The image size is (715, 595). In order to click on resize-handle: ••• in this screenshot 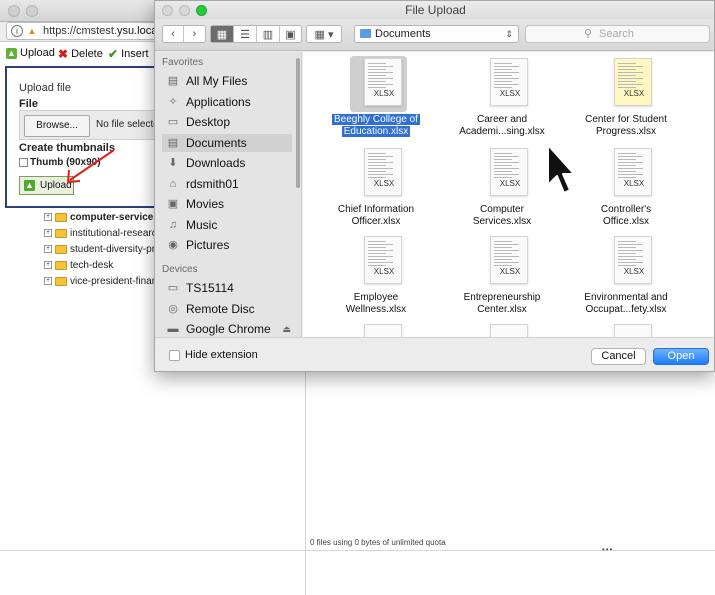, I will do `click(607, 549)`.